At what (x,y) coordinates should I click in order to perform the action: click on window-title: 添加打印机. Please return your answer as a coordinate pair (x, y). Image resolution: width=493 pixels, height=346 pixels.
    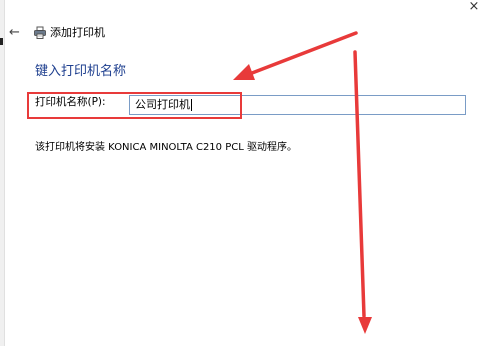
    Looking at the image, I should click on (77, 32).